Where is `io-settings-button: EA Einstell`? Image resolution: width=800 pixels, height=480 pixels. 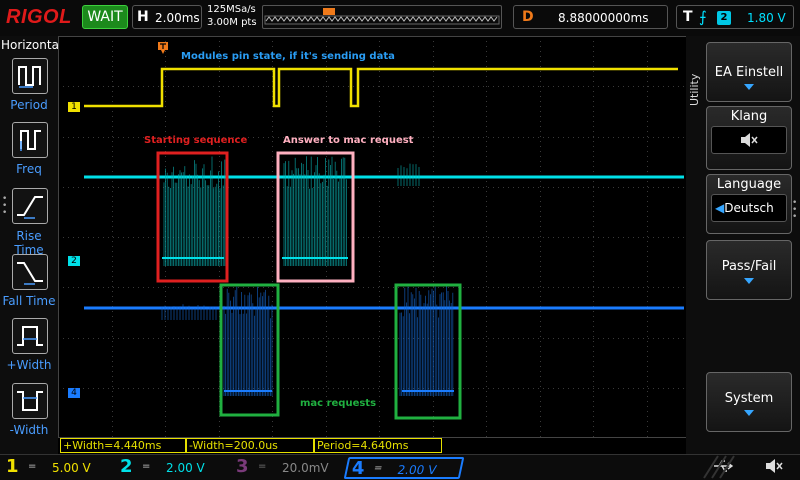 io-settings-button: EA Einstell is located at coordinates (749, 72).